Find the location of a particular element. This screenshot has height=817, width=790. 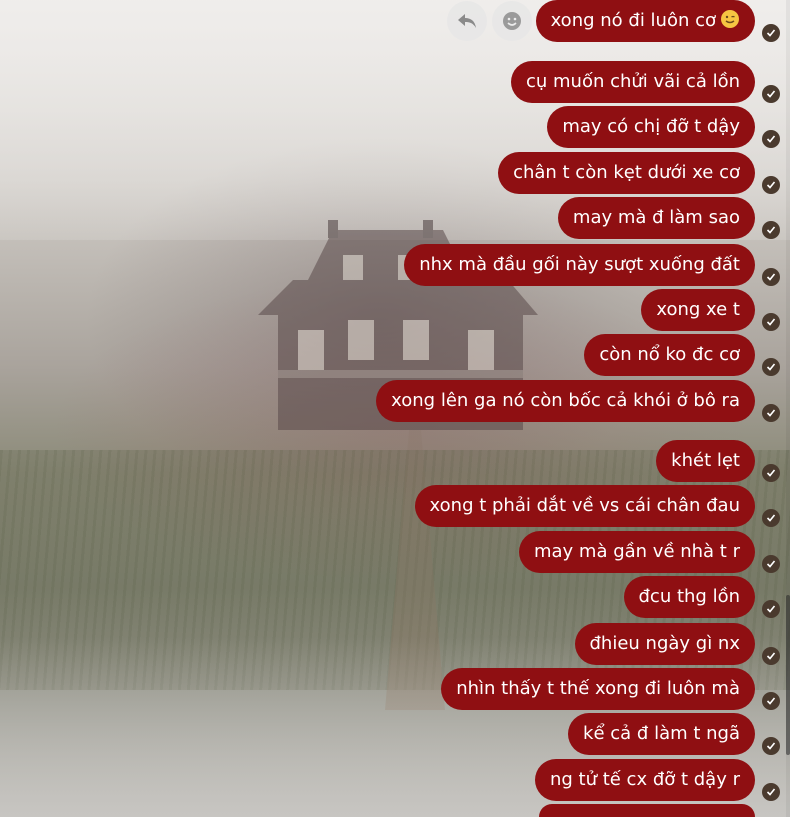

message-text: xong t phải dắt về vs cái chân đau is located at coordinates (584, 505).